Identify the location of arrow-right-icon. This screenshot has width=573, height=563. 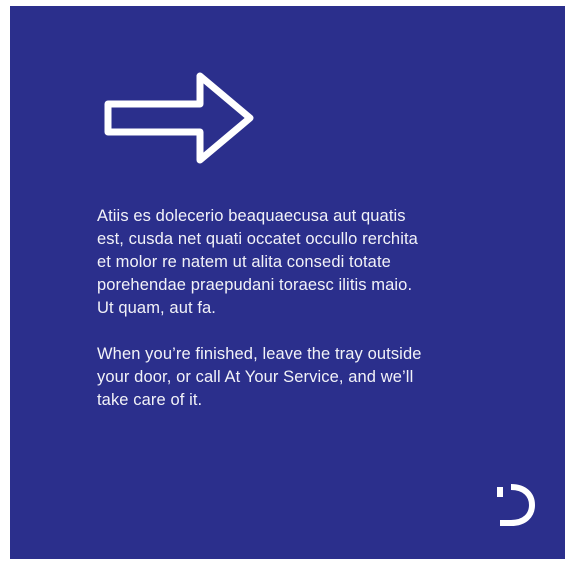
(179, 118).